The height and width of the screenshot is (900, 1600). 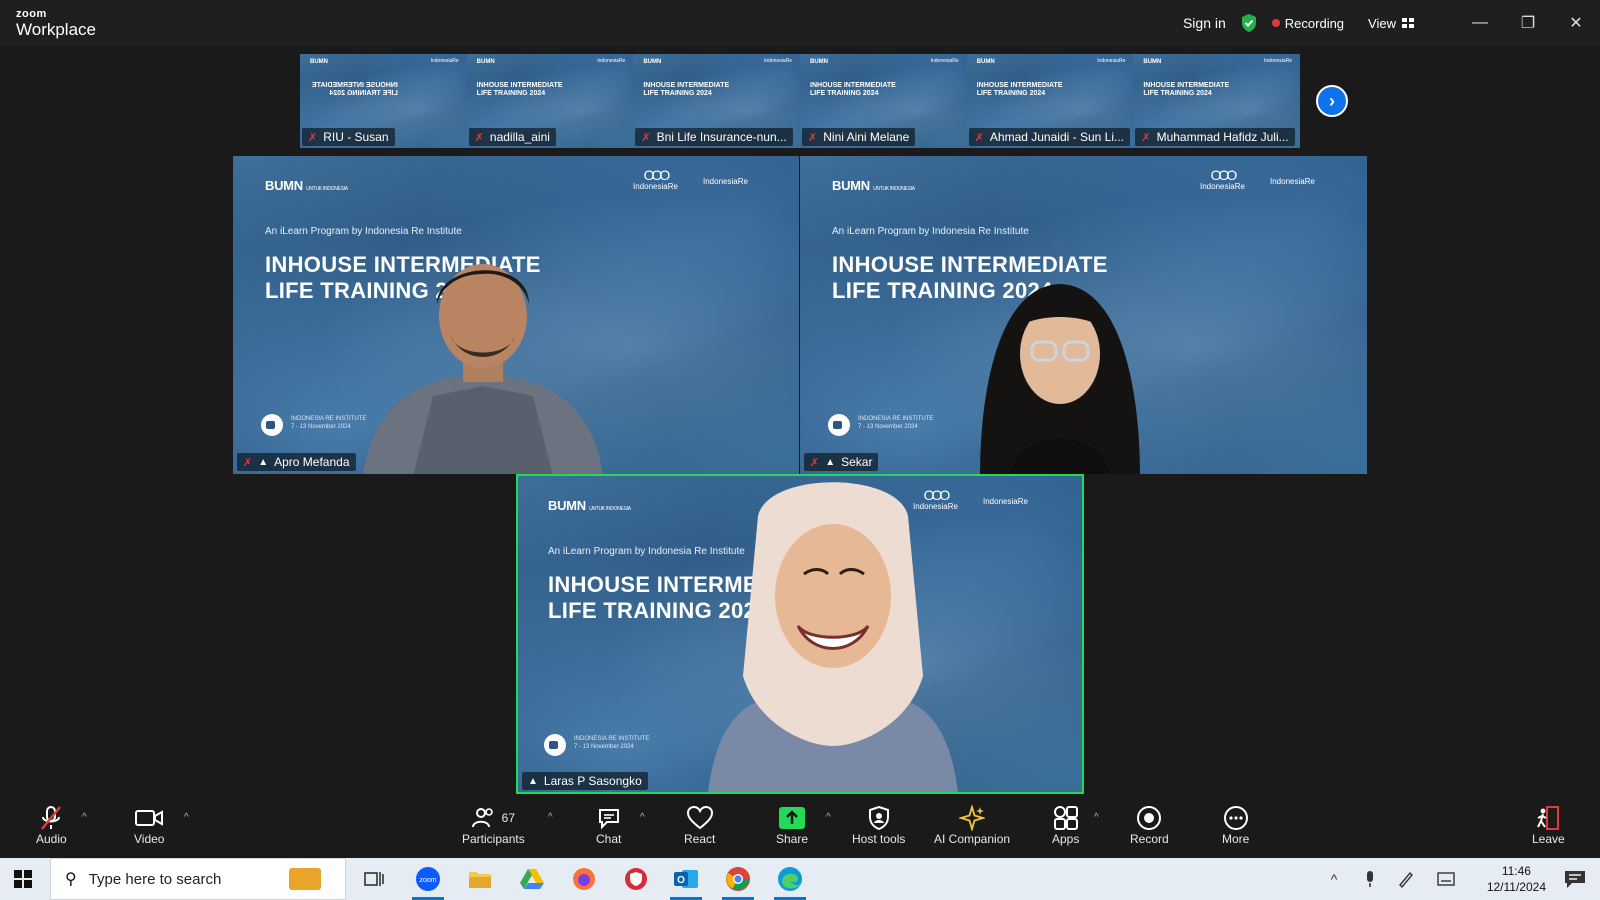 I want to click on notification-center-icon, so click(x=1575, y=879).